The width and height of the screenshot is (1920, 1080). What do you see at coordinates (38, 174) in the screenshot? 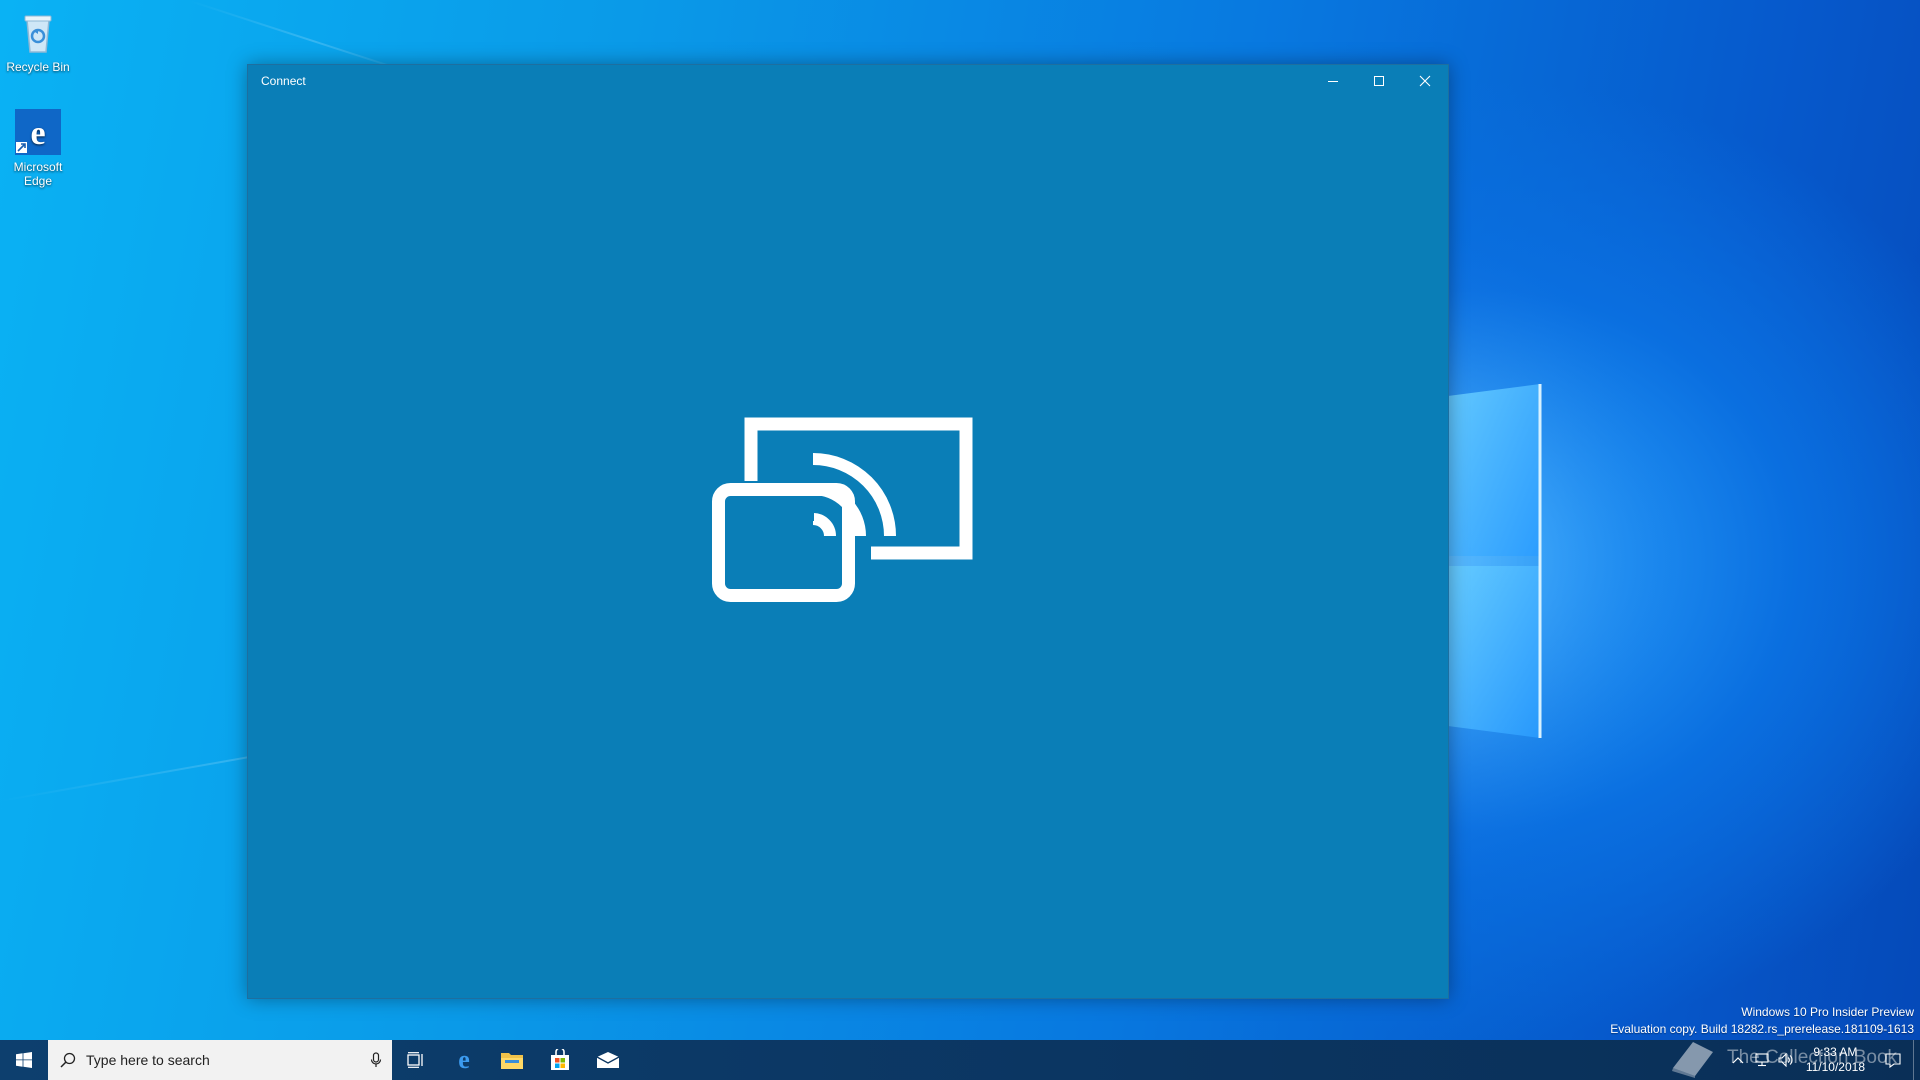
I see `edge-label: Microsoft Edge` at bounding box center [38, 174].